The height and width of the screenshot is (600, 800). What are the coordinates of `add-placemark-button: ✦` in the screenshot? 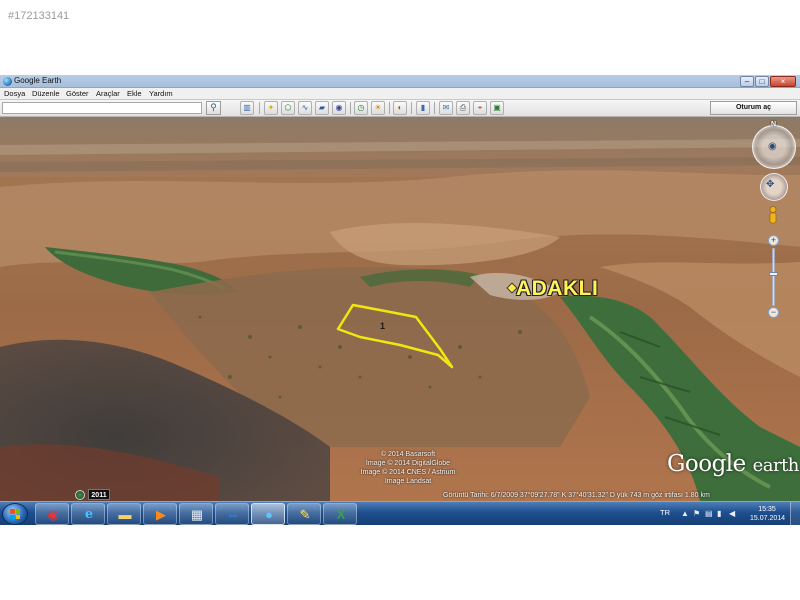 It's located at (271, 108).